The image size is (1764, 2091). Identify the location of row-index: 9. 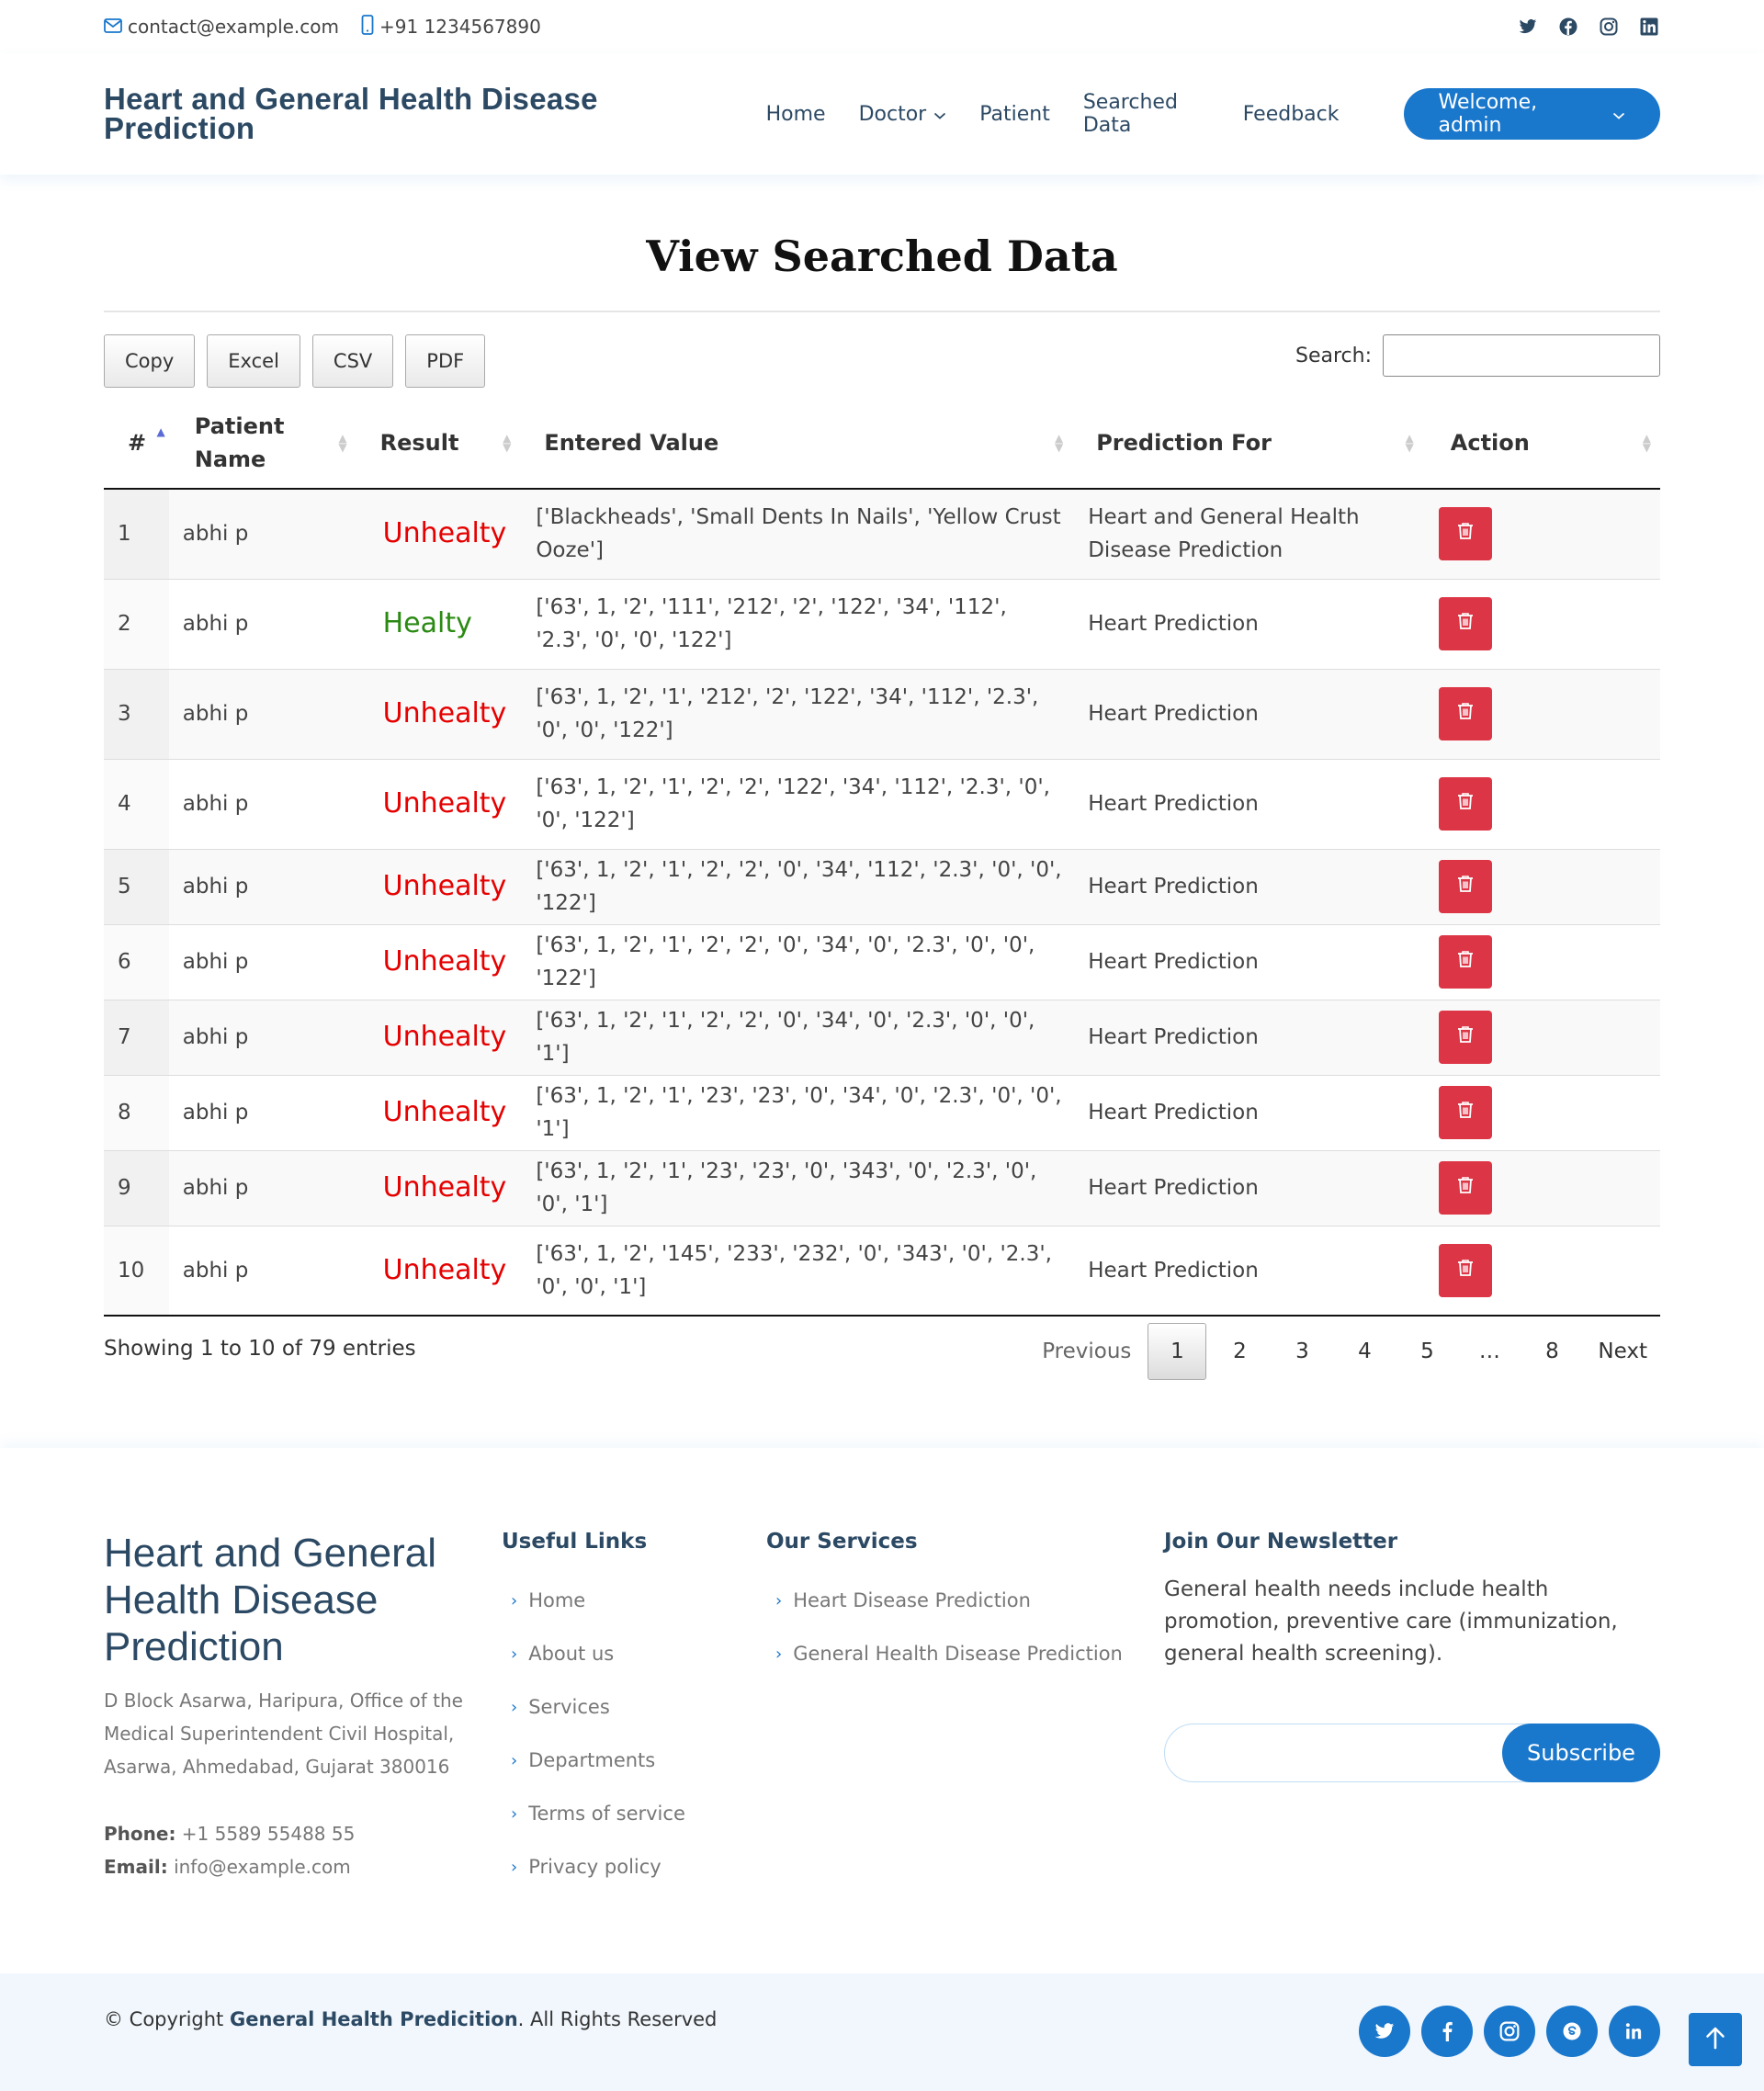
(136, 1187).